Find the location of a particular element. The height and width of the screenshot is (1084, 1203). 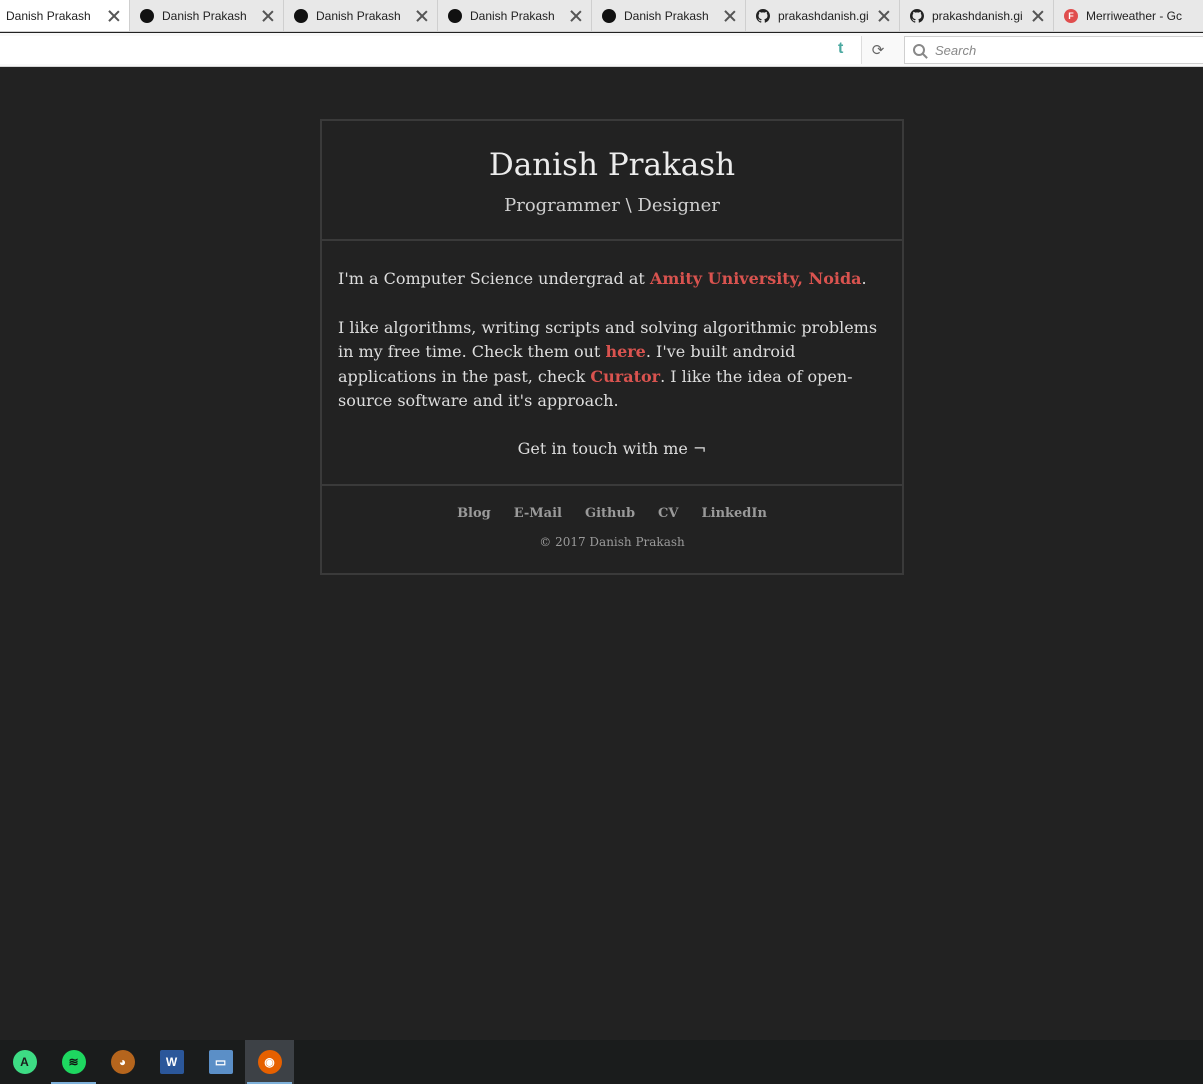

tab-merriweather: F Merriweather - Gc is located at coordinates (1128, 15).